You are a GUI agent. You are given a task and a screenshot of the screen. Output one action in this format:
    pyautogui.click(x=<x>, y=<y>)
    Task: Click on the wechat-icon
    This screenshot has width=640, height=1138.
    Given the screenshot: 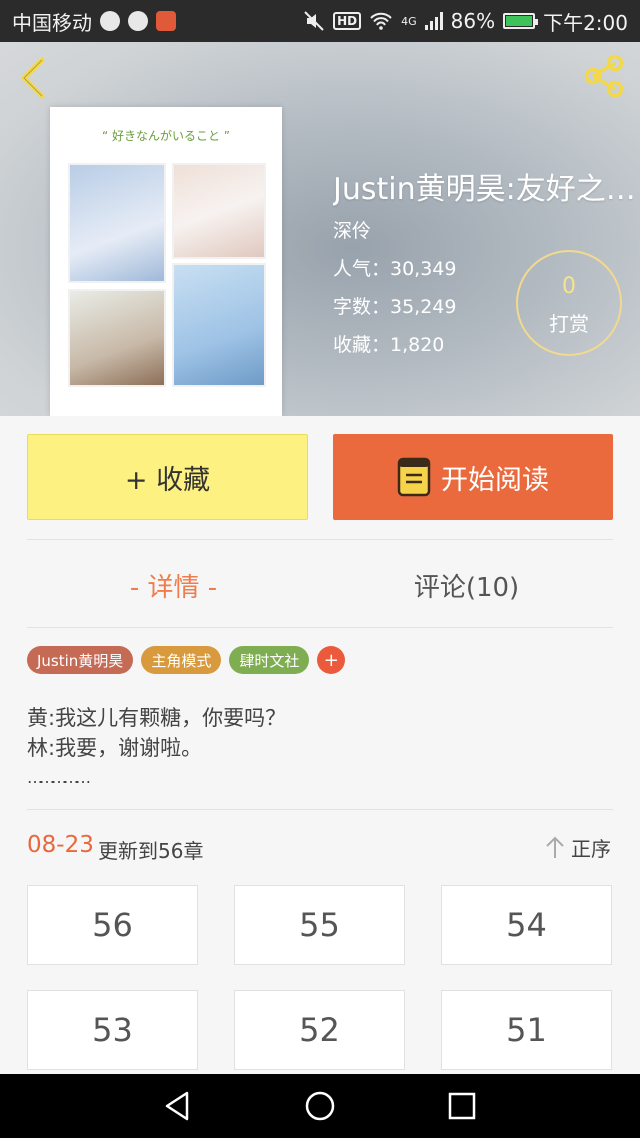 What is the action you would take?
    pyautogui.click(x=110, y=21)
    